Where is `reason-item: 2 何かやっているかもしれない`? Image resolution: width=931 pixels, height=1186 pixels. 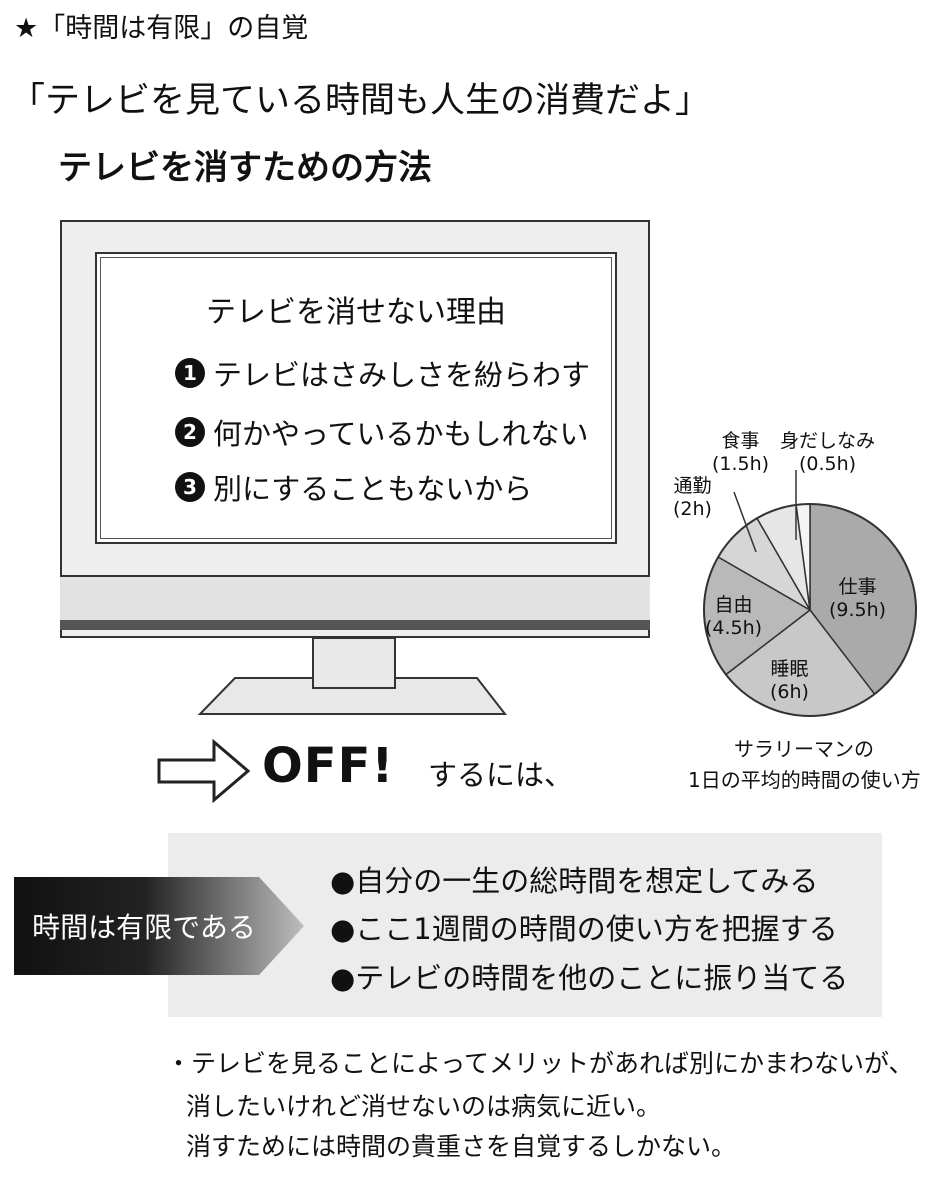
reason-item: 2 何かやっているかもしれない is located at coordinates (382, 432).